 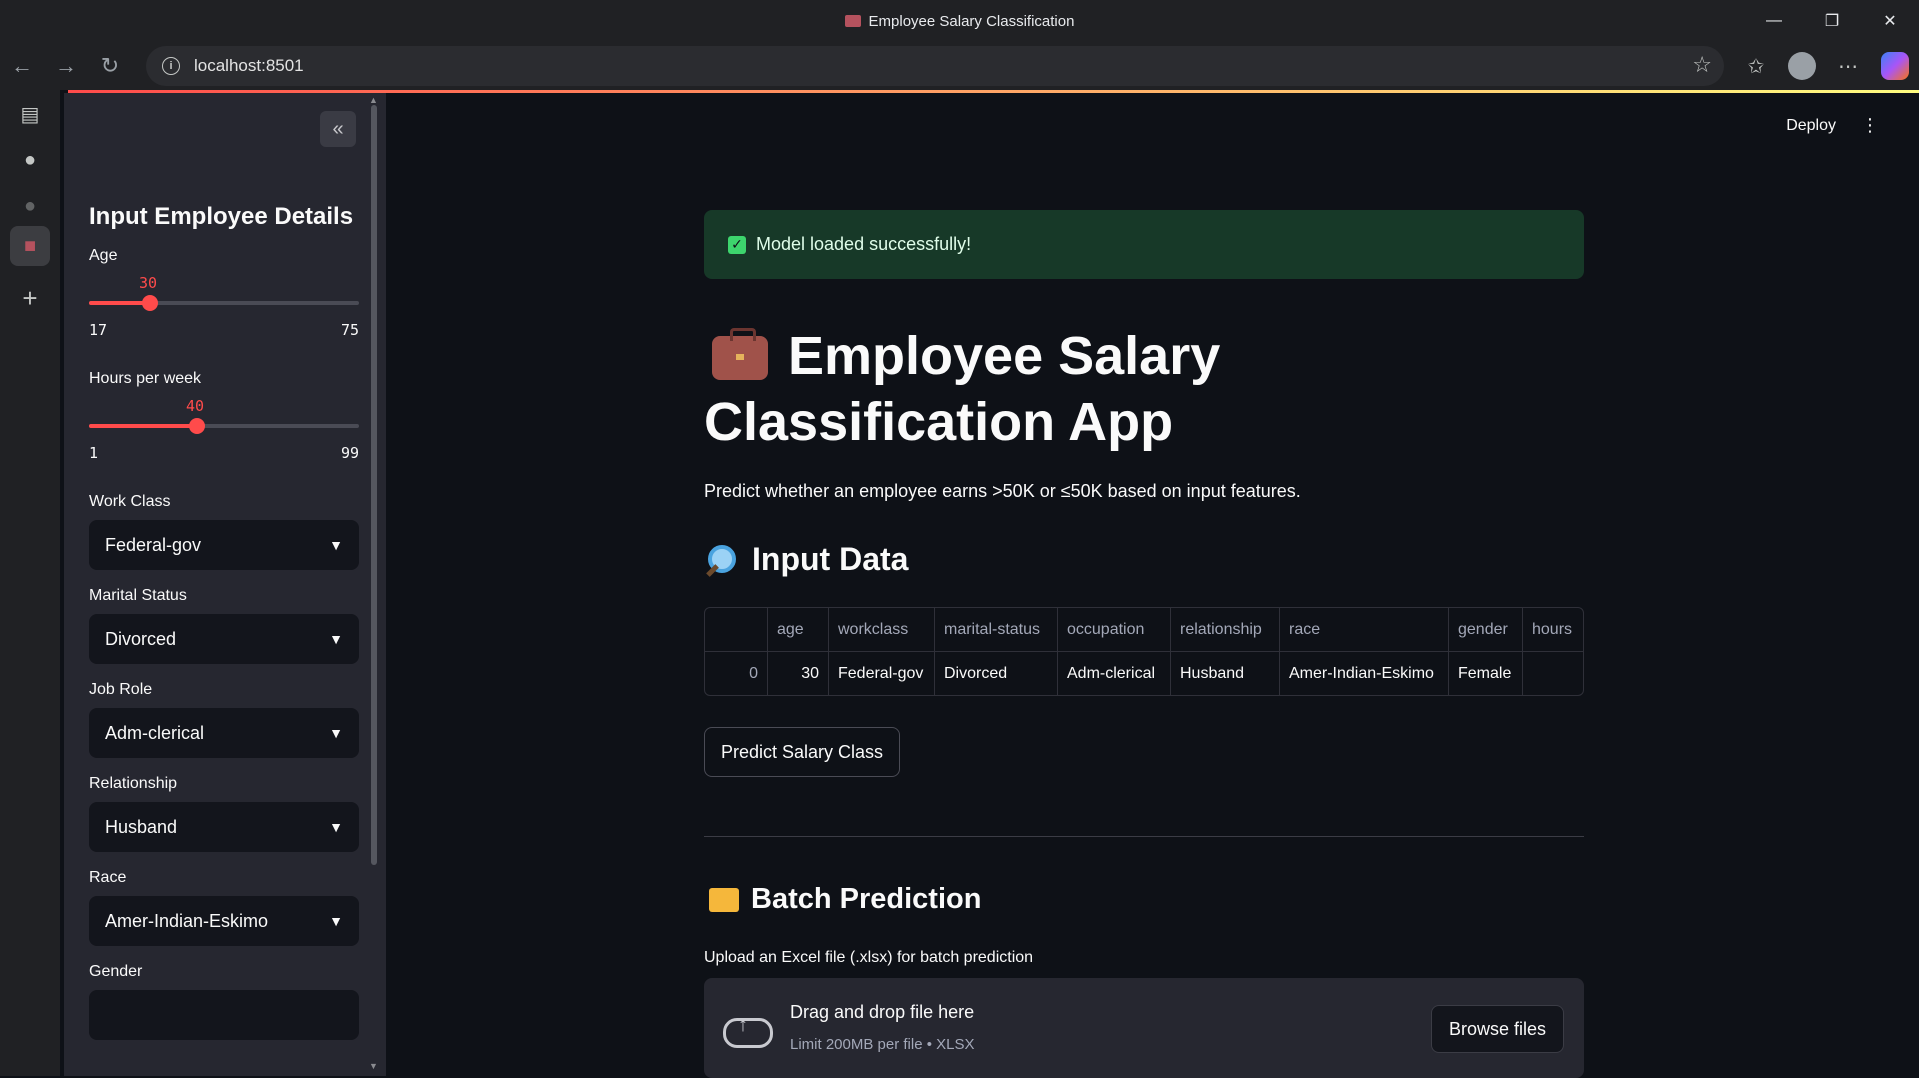 I want to click on race-select: Amer-Indian-Eskimo ▼, so click(x=224, y=921).